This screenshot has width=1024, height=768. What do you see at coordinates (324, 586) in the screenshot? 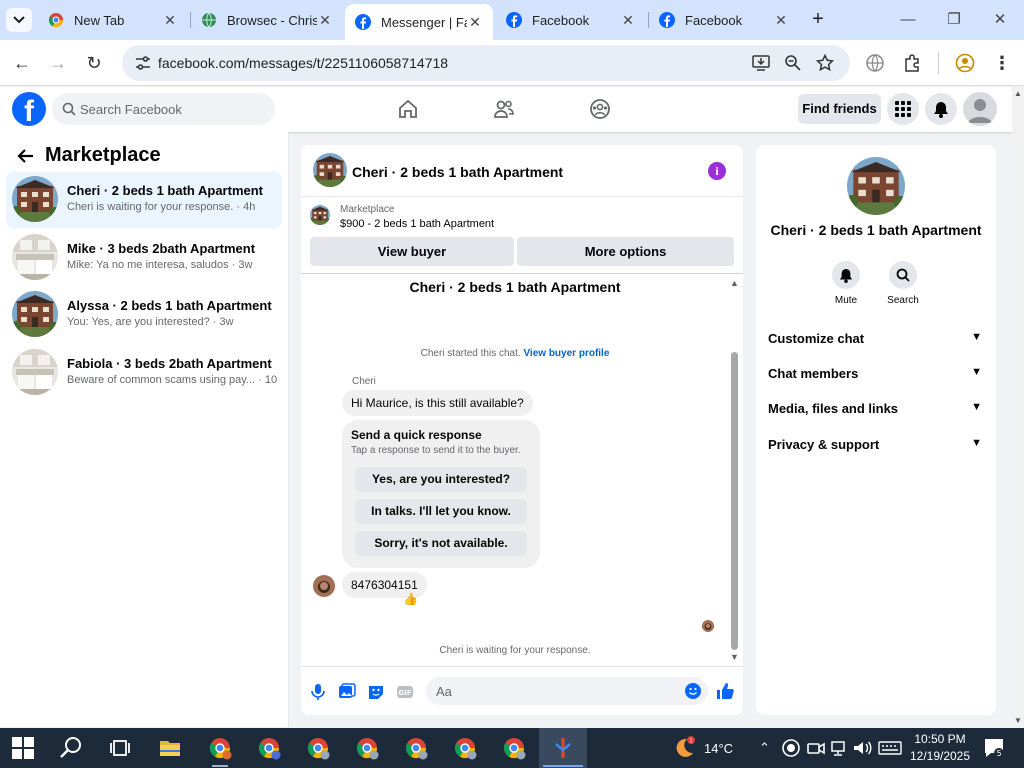
I see `sender-avatar` at bounding box center [324, 586].